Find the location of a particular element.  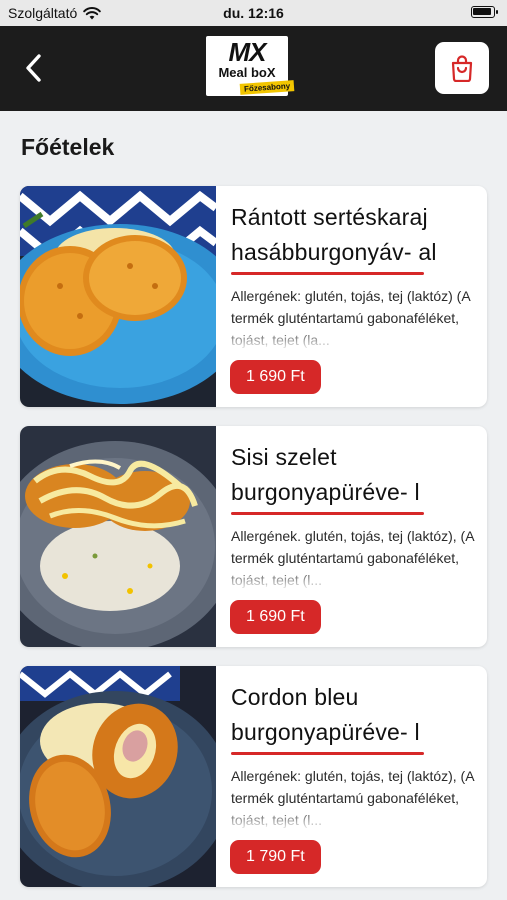

battery-icon is located at coordinates (484, 12).